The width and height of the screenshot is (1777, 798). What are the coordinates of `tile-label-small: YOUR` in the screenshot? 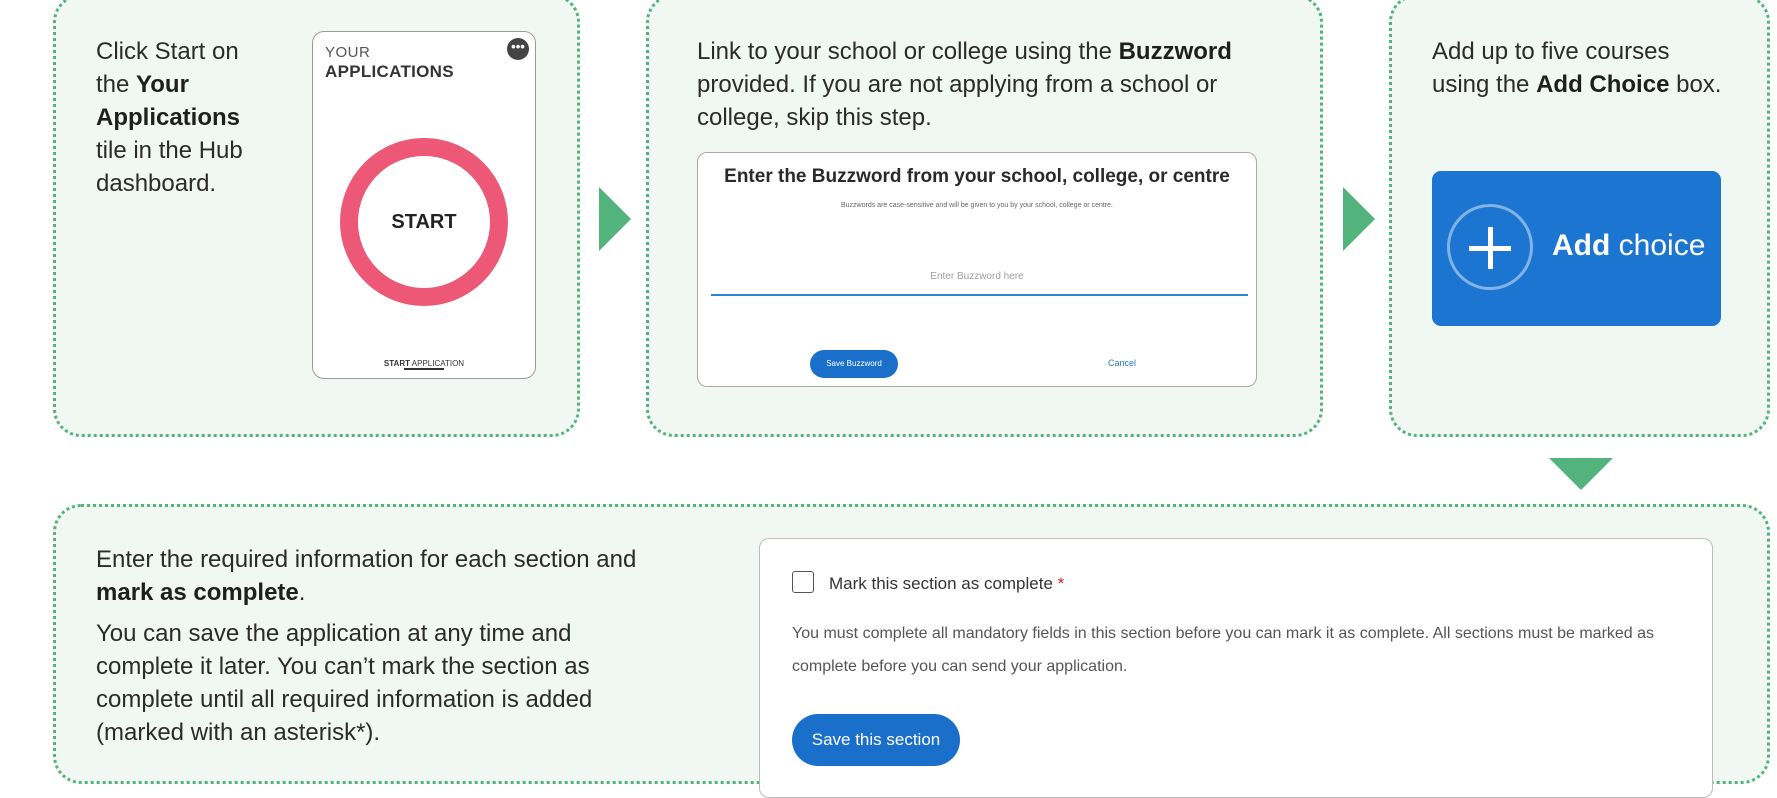 It's located at (348, 52).